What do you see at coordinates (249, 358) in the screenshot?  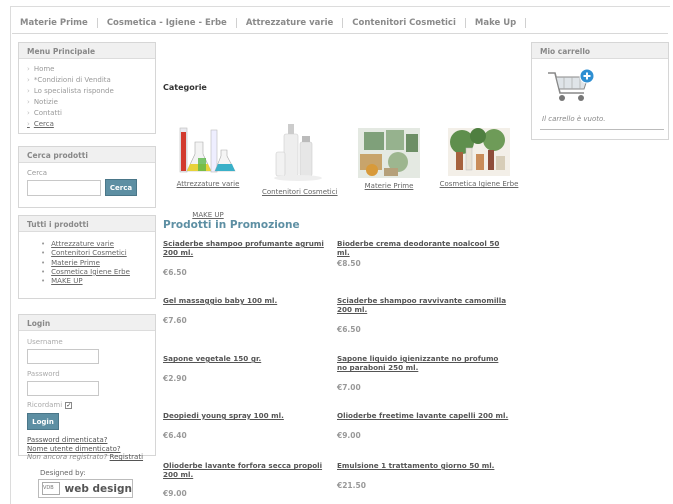 I see `product-name-link: Sapone vegetale 150 gr.` at bounding box center [249, 358].